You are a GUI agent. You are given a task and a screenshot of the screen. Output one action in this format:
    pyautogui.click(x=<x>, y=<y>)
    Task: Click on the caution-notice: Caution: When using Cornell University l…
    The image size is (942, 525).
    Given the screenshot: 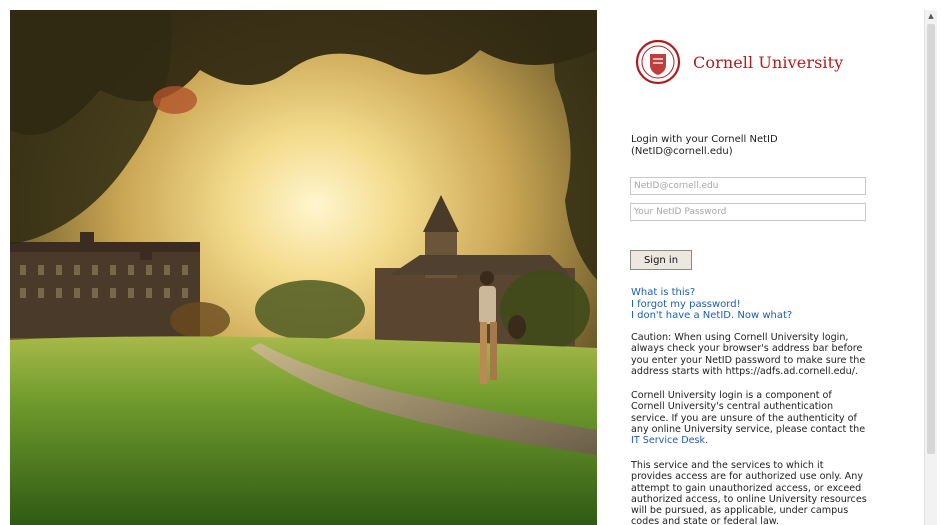 What is the action you would take?
    pyautogui.click(x=748, y=354)
    